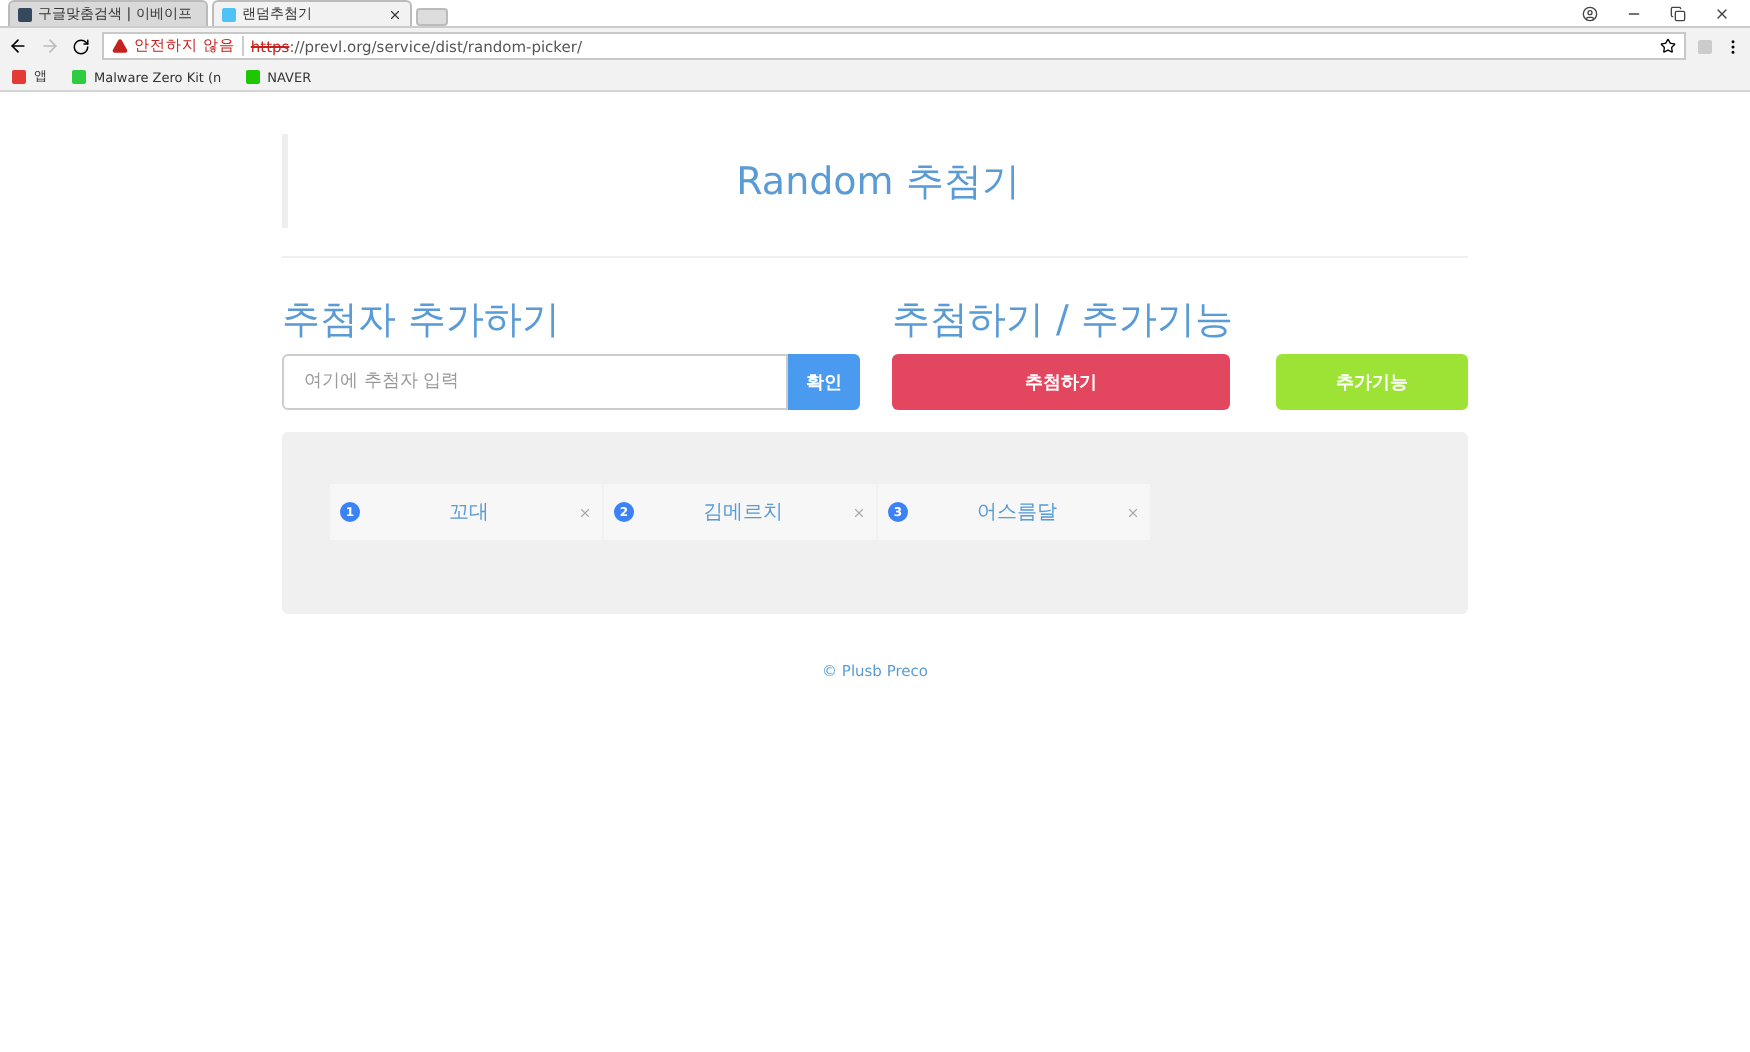 The width and height of the screenshot is (1750, 1052). I want to click on draw-button: 추첨하기, so click(1061, 382).